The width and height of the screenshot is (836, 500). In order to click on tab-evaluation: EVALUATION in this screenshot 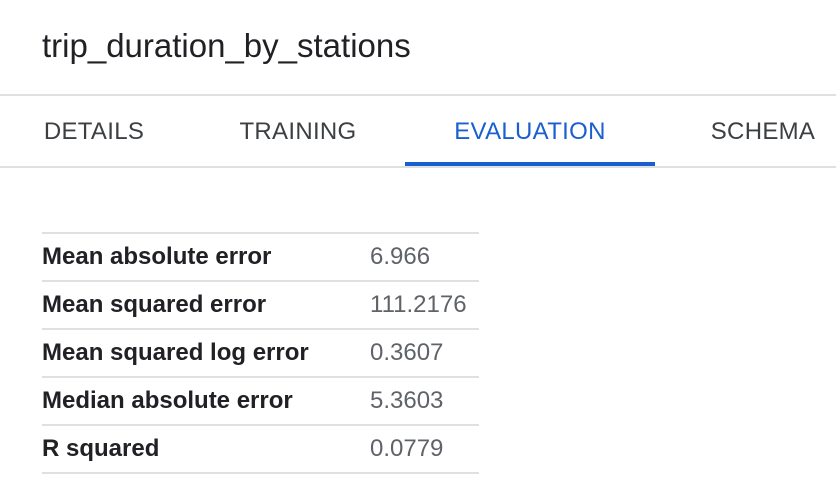, I will do `click(530, 132)`.